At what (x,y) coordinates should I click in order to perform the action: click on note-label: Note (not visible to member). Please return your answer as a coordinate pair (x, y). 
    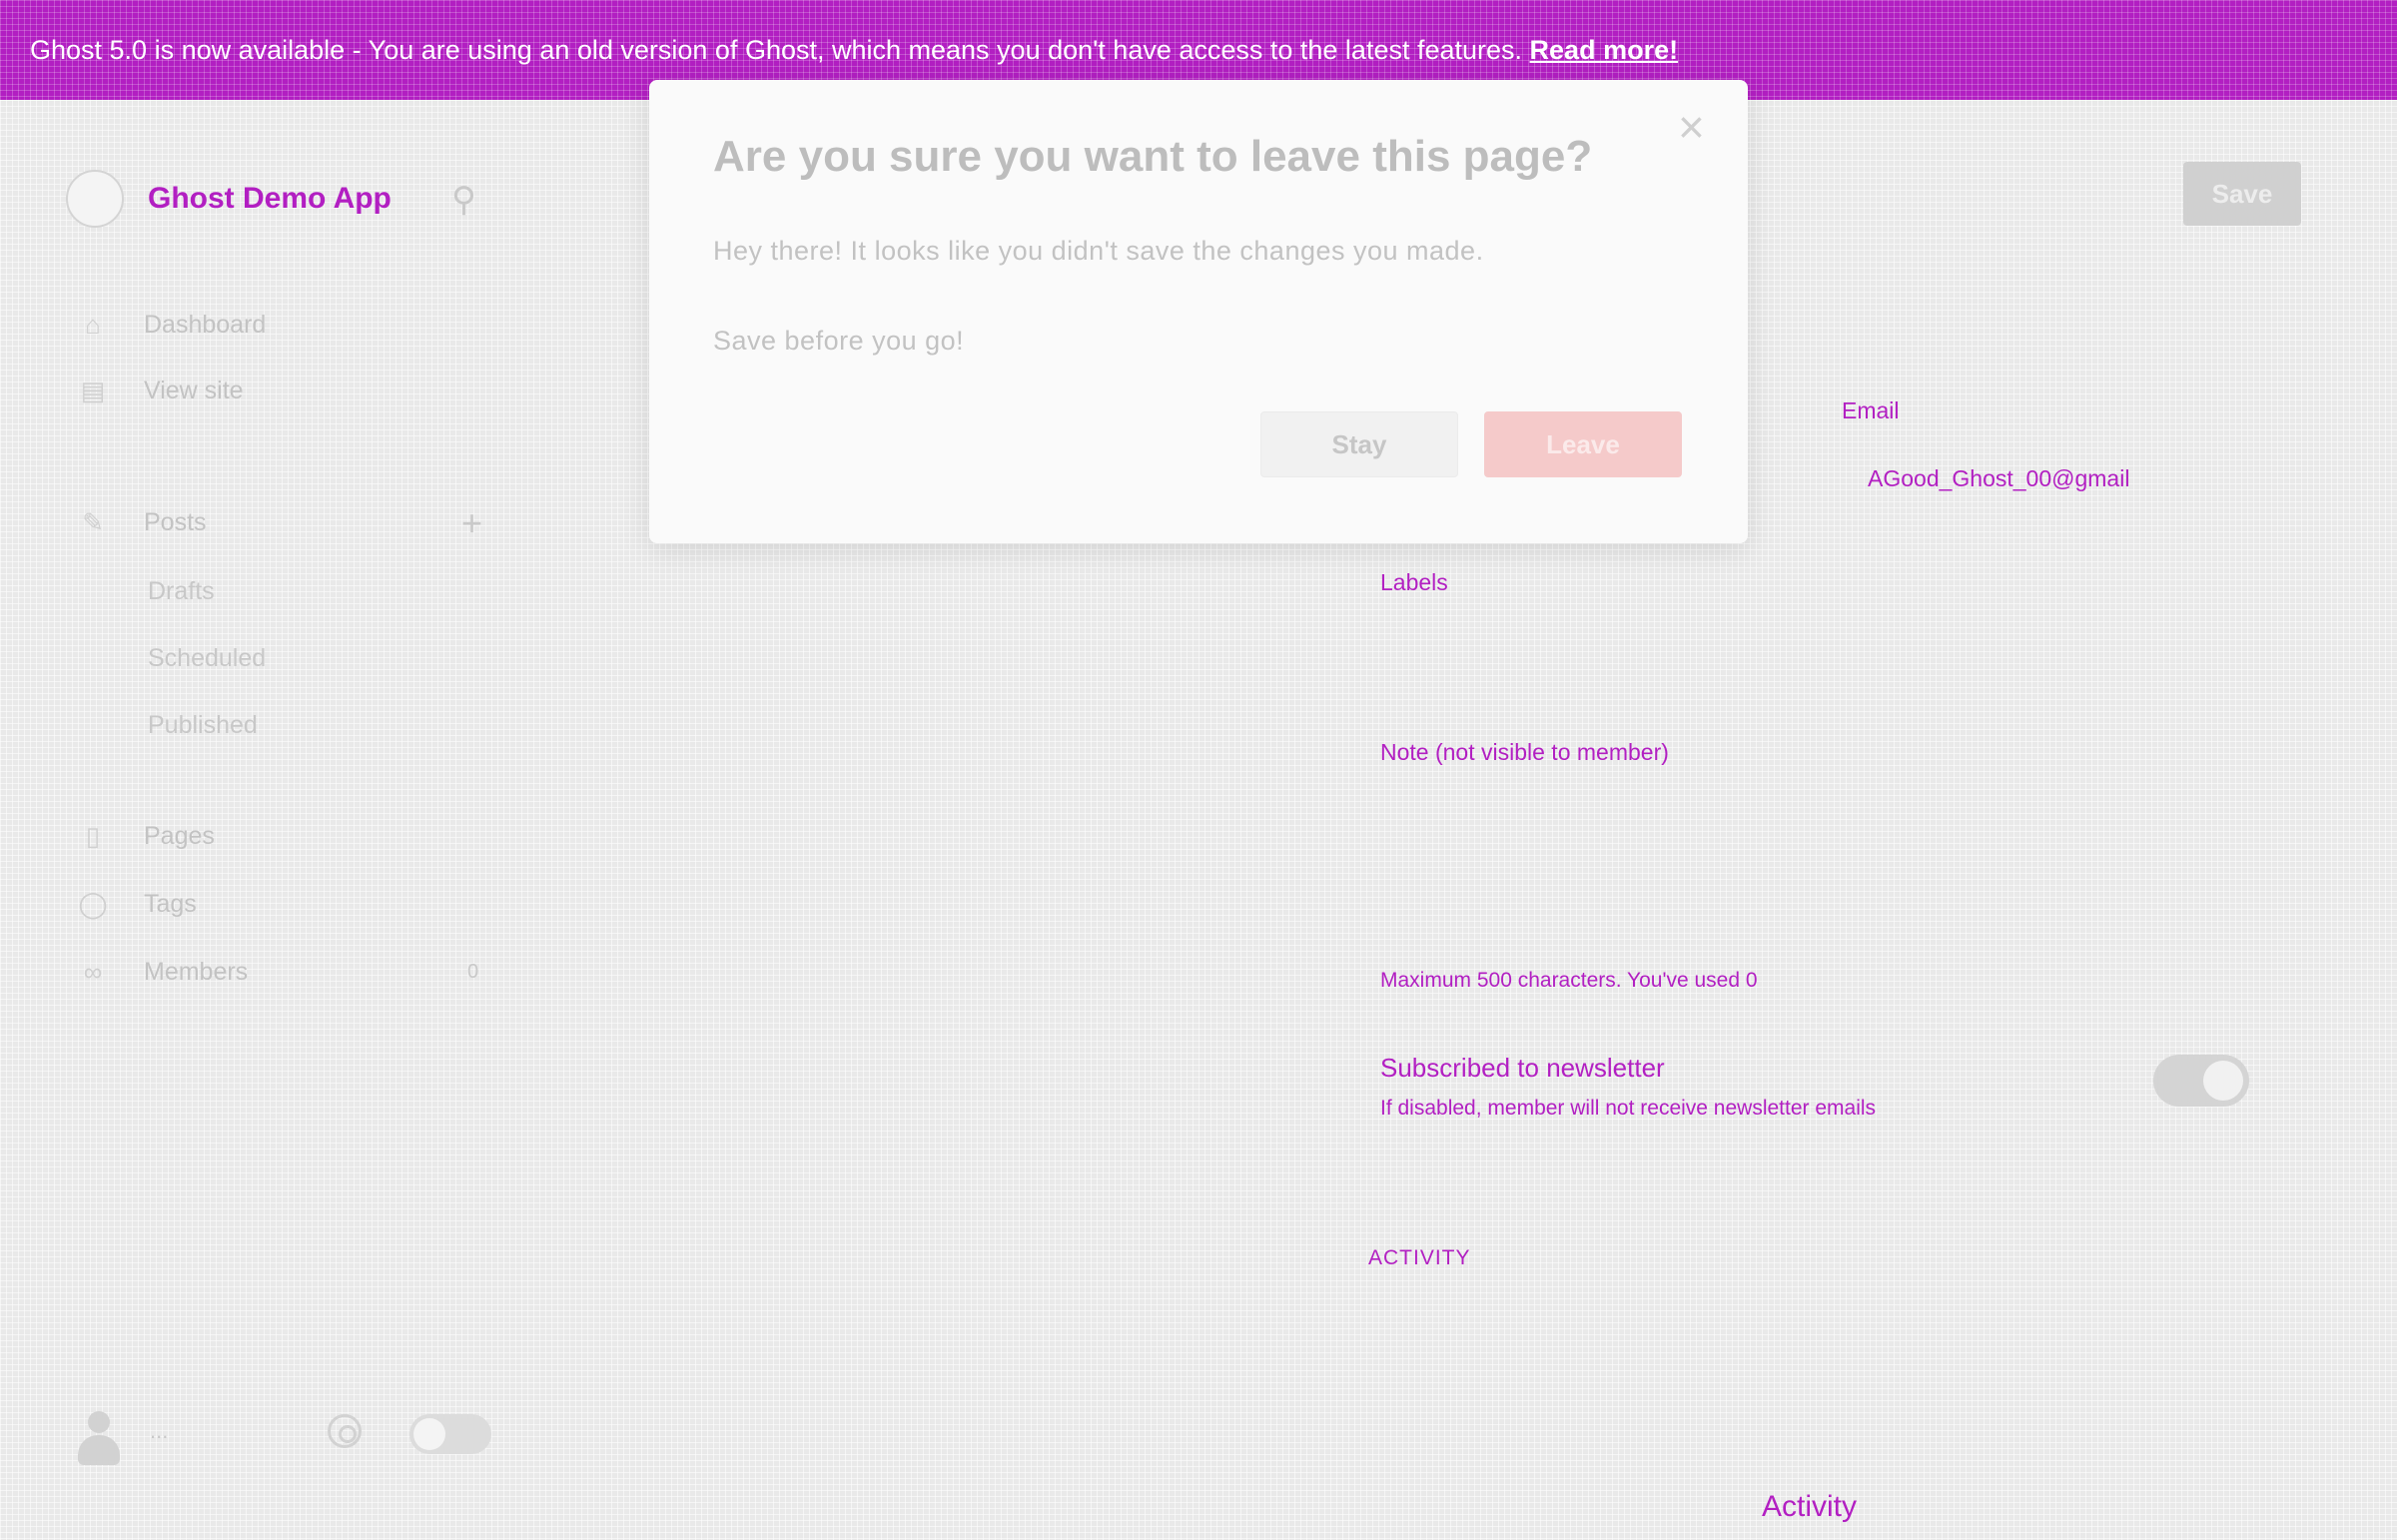
    Looking at the image, I should click on (1524, 752).